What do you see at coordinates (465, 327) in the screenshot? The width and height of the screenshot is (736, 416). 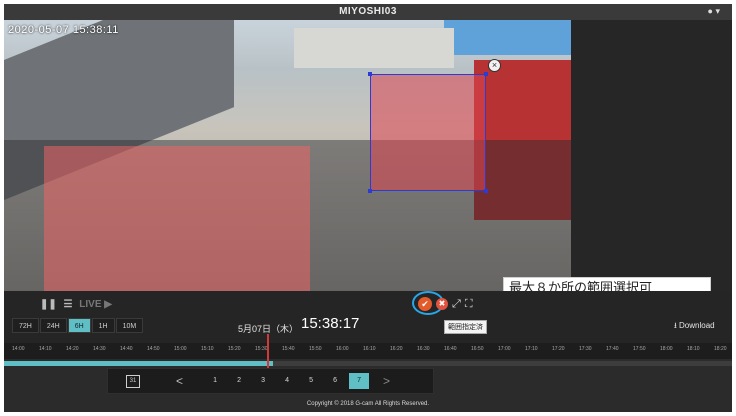 I see `zone-tooltip: 範囲指定済` at bounding box center [465, 327].